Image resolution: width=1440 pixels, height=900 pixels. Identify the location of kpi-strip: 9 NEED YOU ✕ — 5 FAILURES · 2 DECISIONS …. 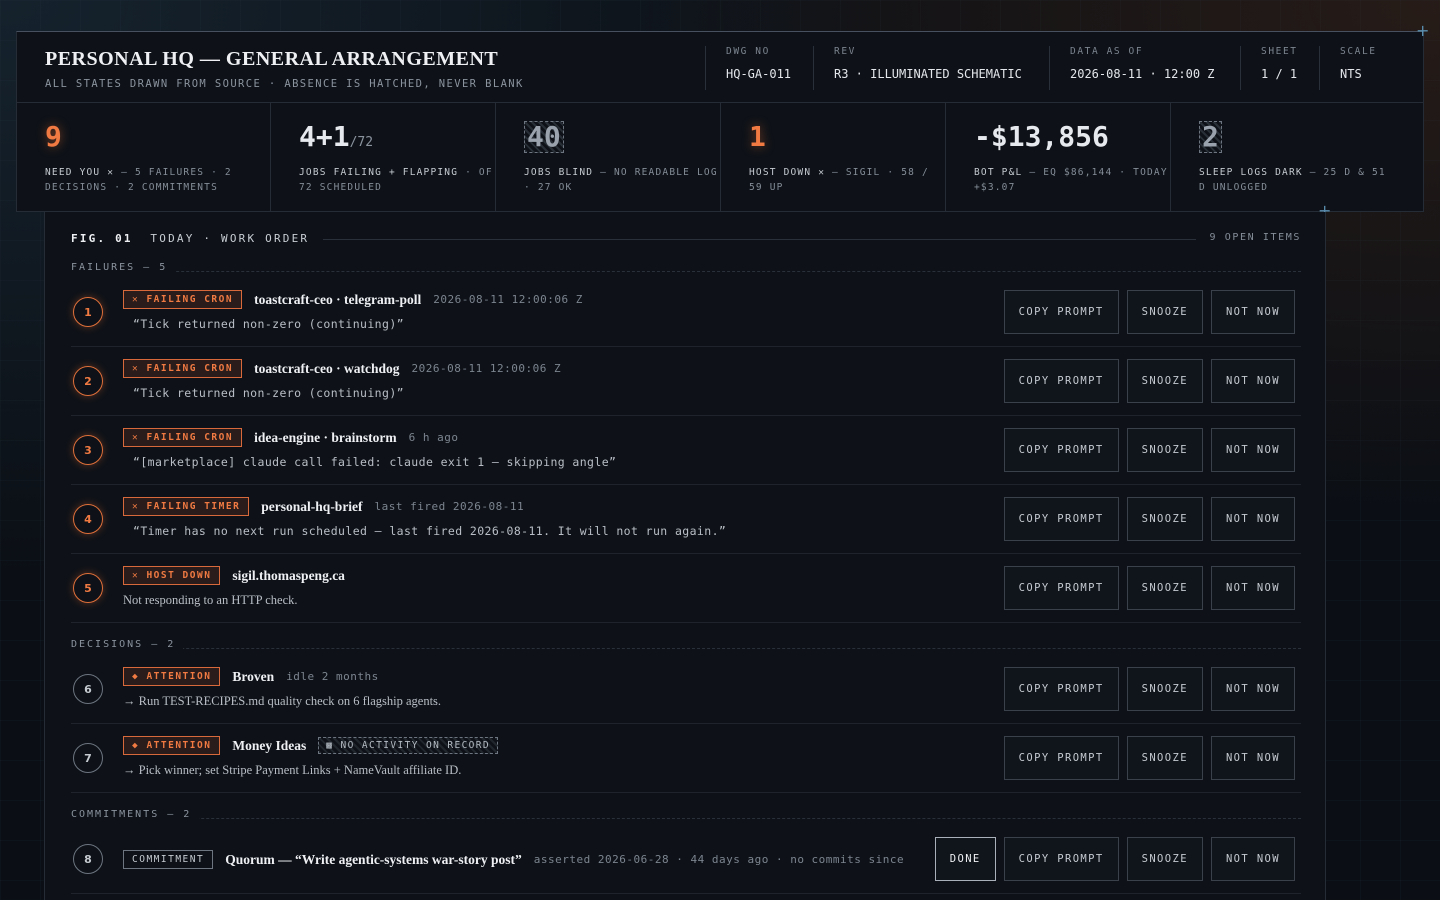
(720, 157).